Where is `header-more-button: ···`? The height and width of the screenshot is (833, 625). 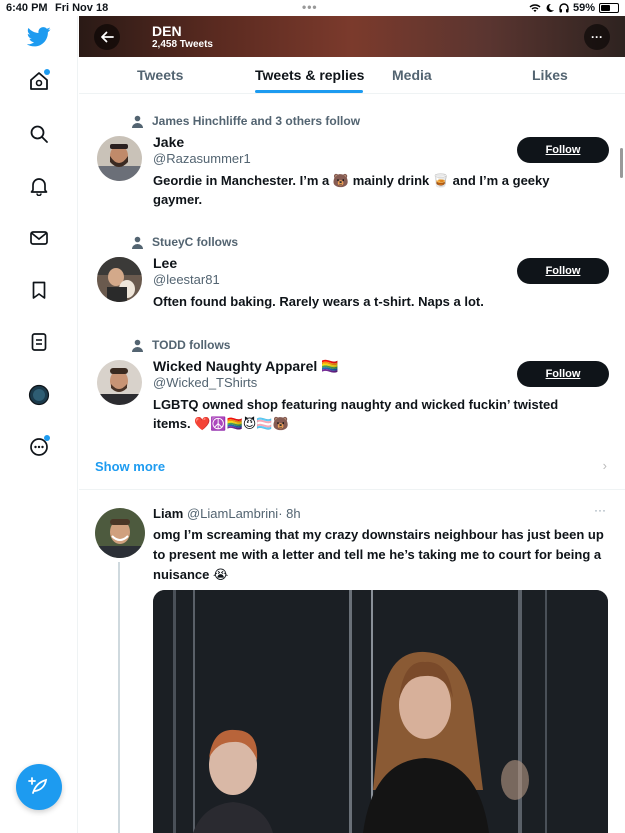
header-more-button: ··· is located at coordinates (597, 37).